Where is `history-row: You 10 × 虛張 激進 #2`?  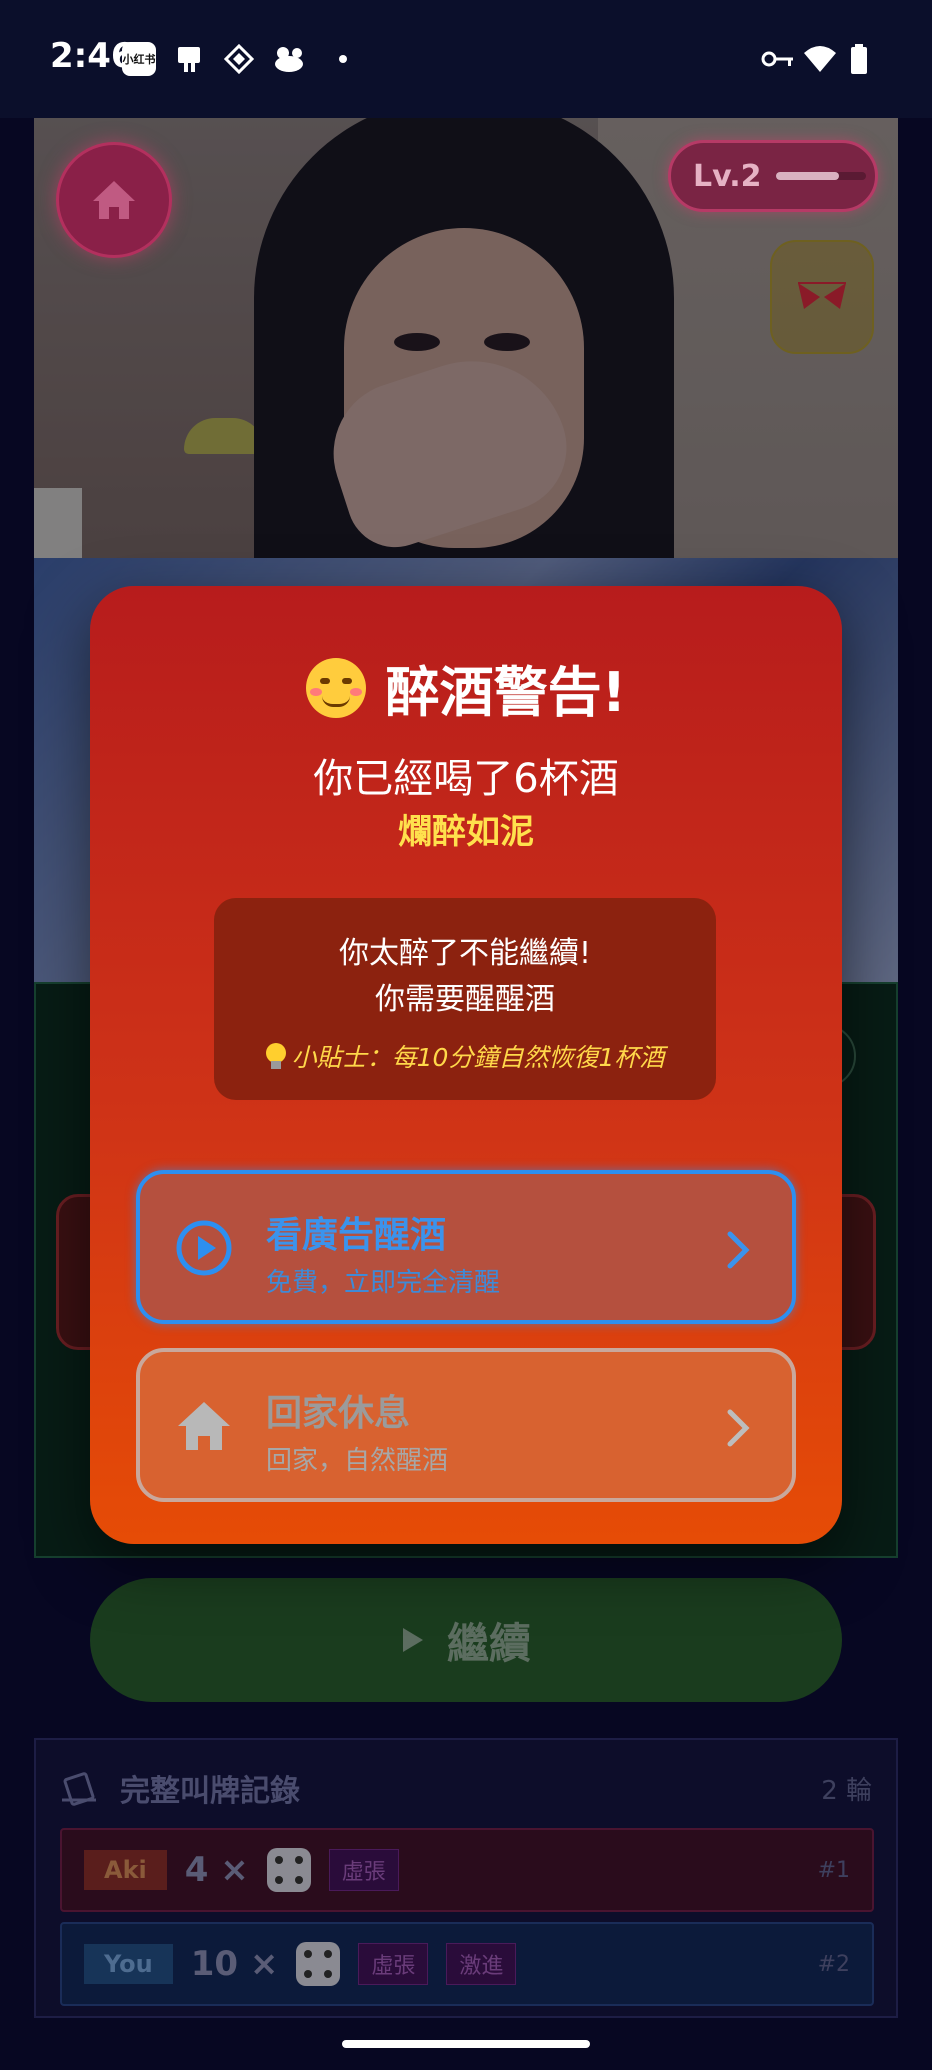 history-row: You 10 × 虛張 激進 #2 is located at coordinates (467, 1964).